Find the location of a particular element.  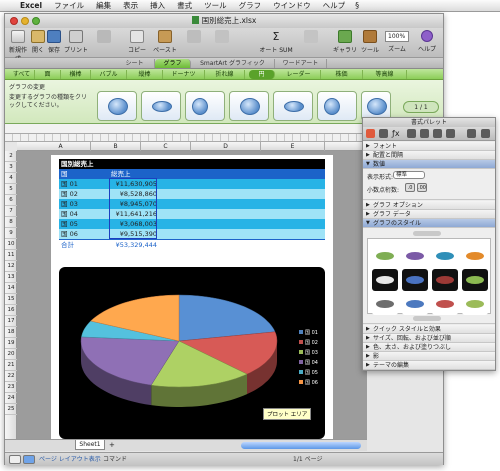

subtab-doughnut: ドーナツ is located at coordinates (184, 74).